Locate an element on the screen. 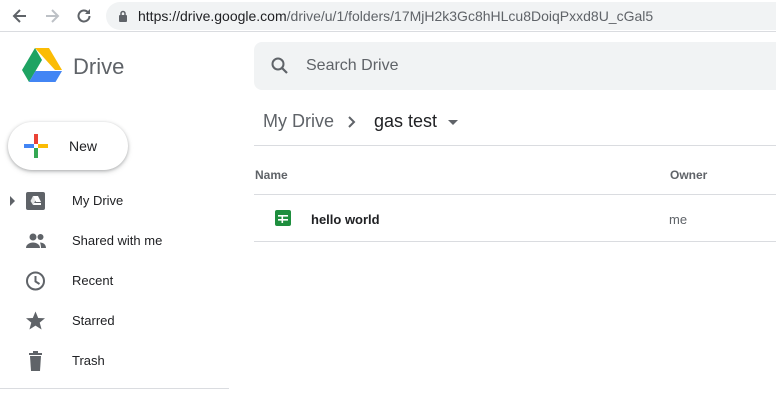  plus-icon is located at coordinates (36, 146).